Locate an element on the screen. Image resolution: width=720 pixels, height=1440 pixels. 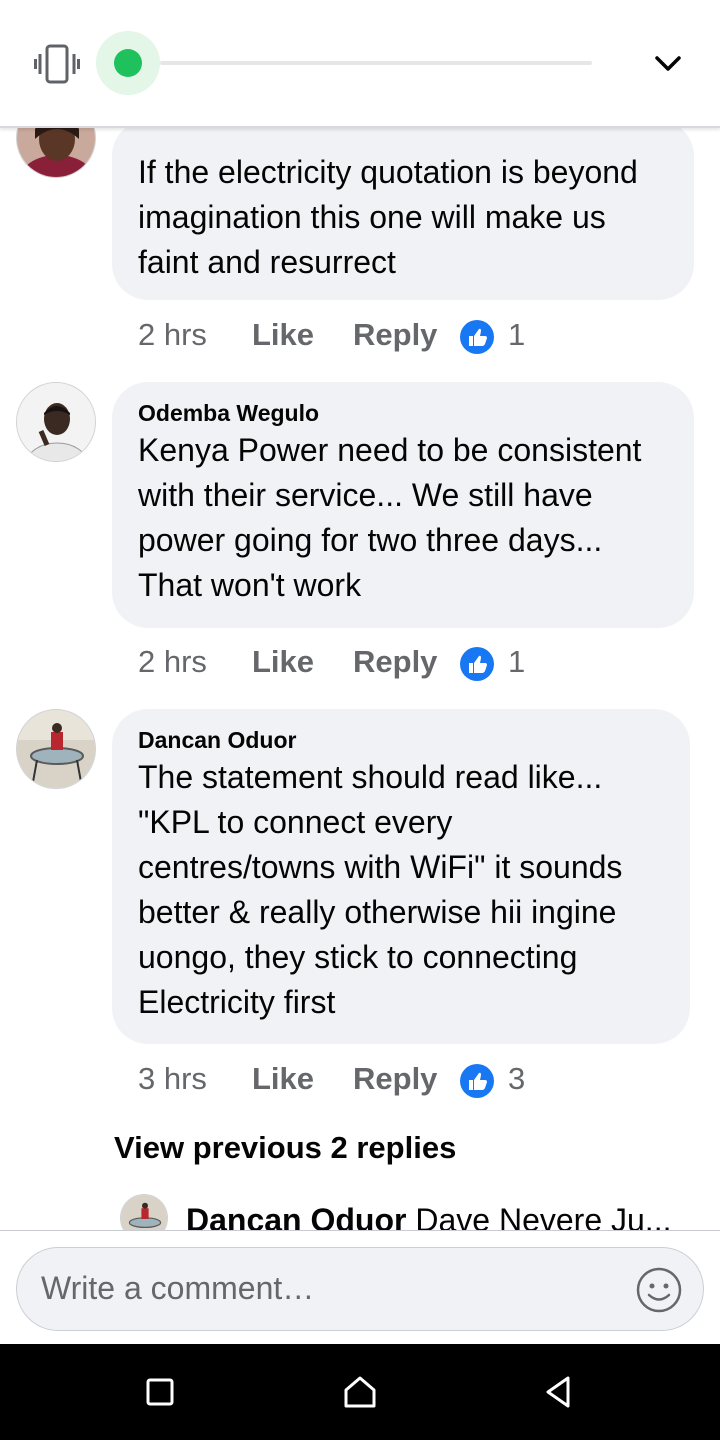
back-icon is located at coordinates (558, 1392).